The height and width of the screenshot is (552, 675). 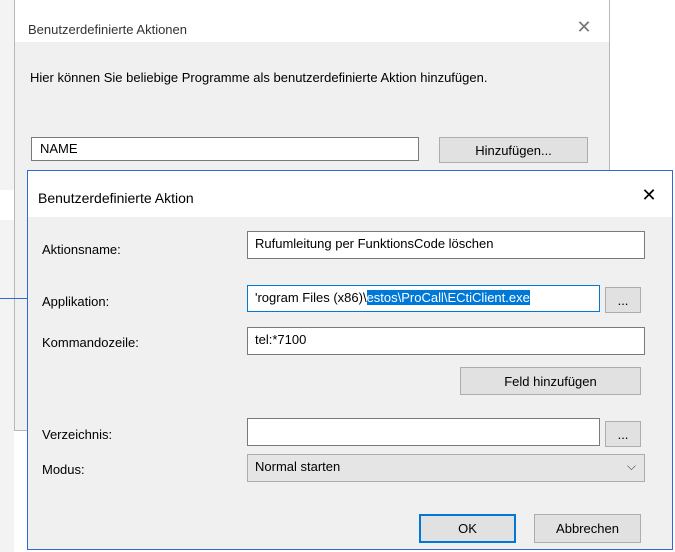 I want to click on cancel-button: Abbrechen, so click(x=587, y=528).